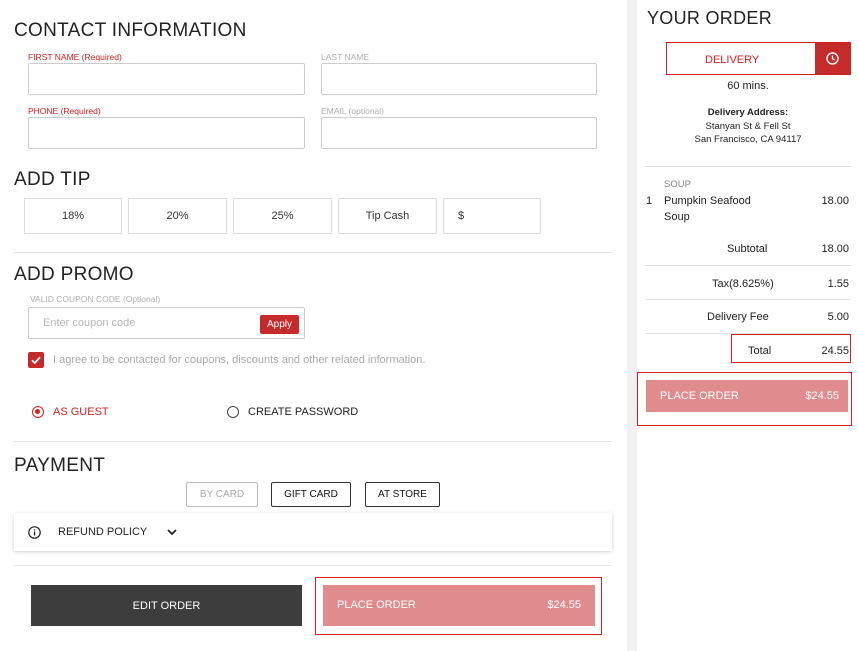 The width and height of the screenshot is (859, 651). I want to click on dollar-prefix: $, so click(461, 216).